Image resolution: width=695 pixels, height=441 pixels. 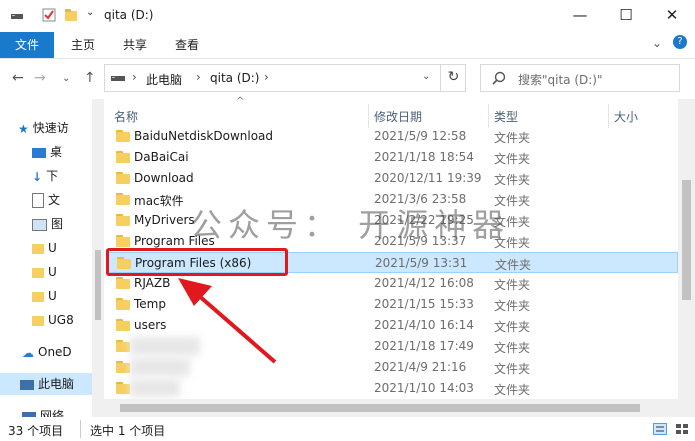 I want to click on breadcrumb-this-pc: 此电脑, so click(x=164, y=79).